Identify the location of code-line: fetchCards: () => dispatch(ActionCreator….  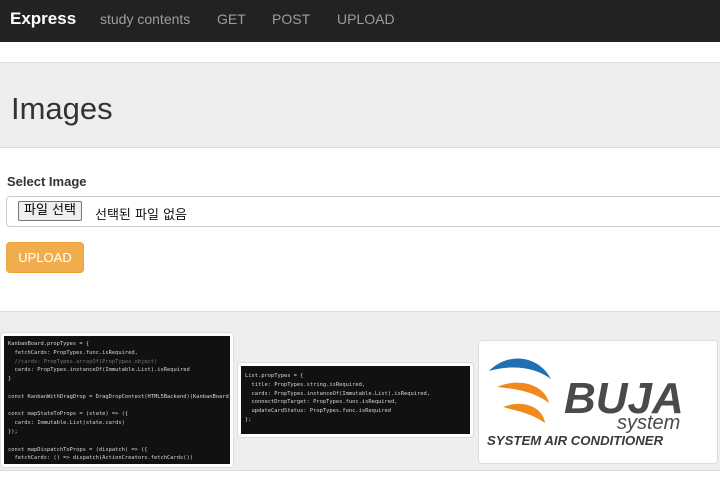
(100, 458).